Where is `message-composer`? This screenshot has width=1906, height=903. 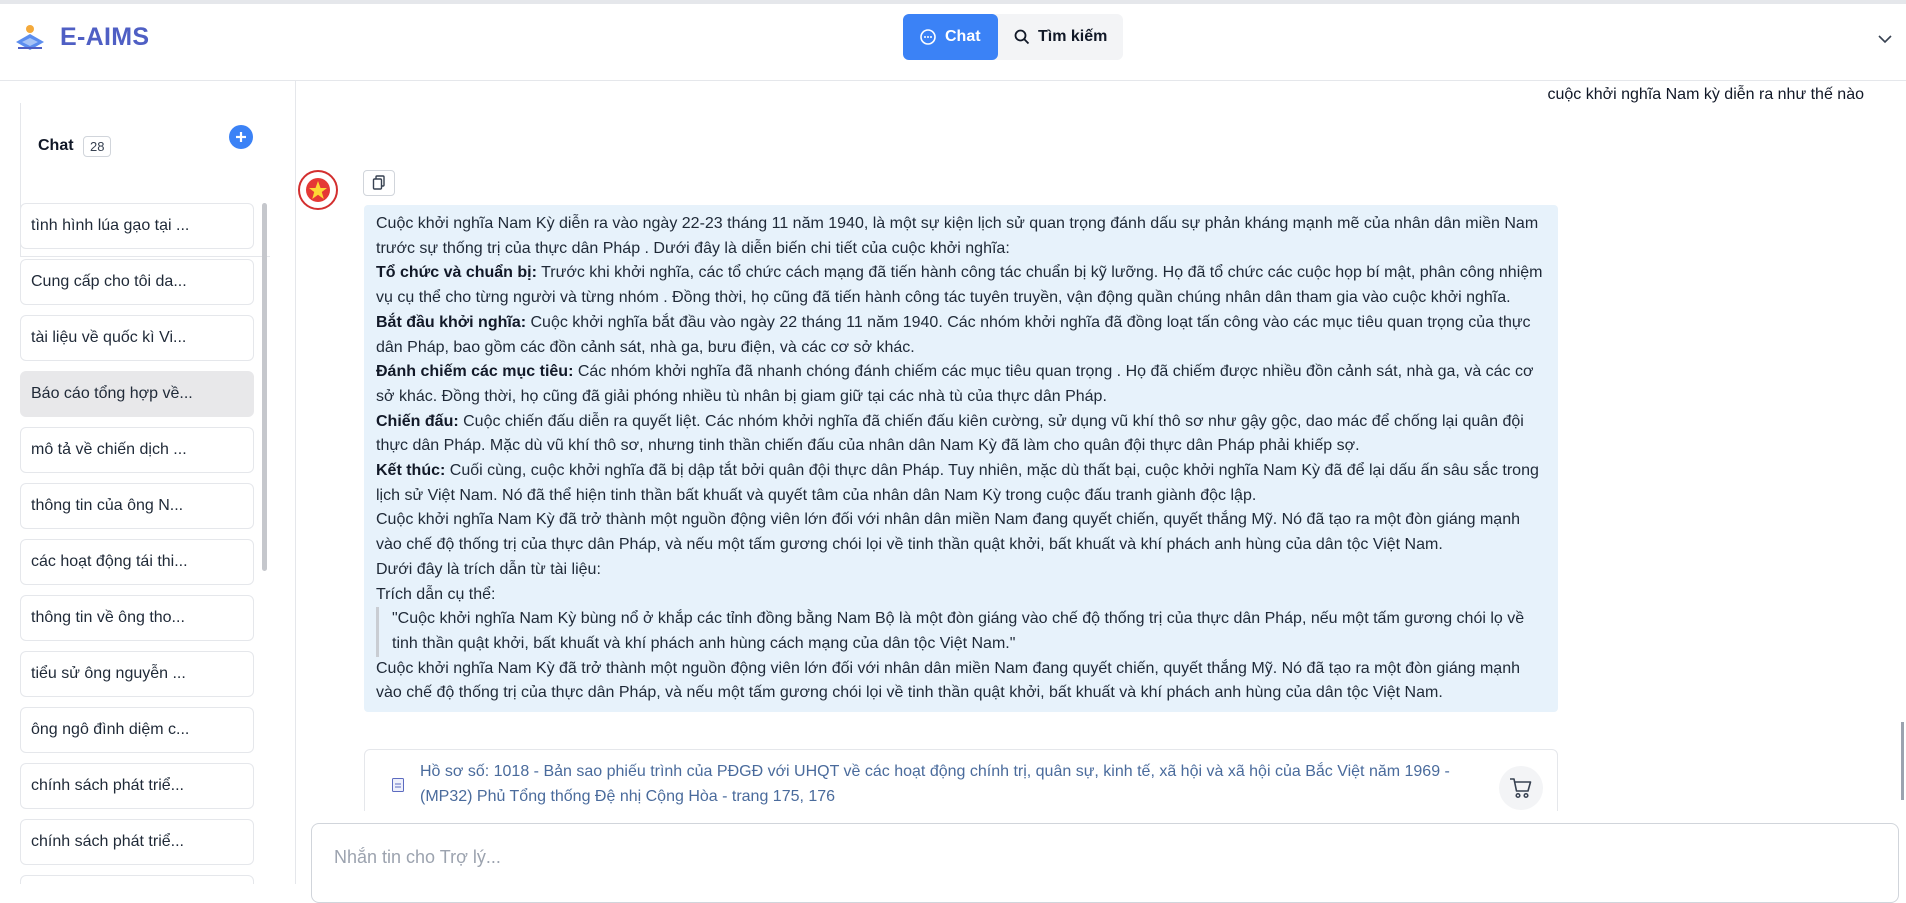
message-composer is located at coordinates (1105, 863).